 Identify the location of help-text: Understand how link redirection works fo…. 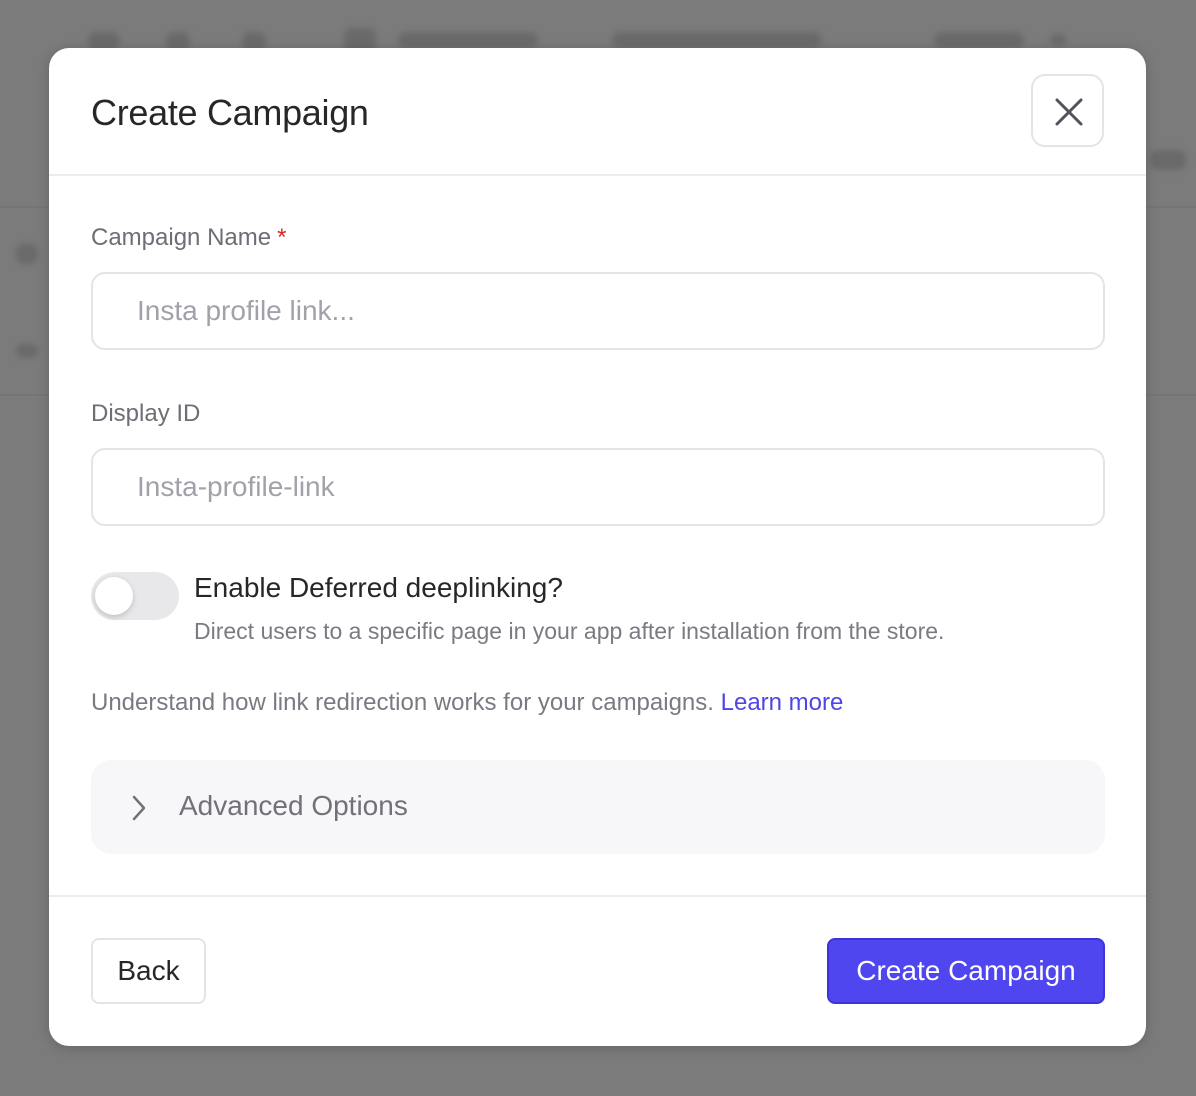
(402, 702).